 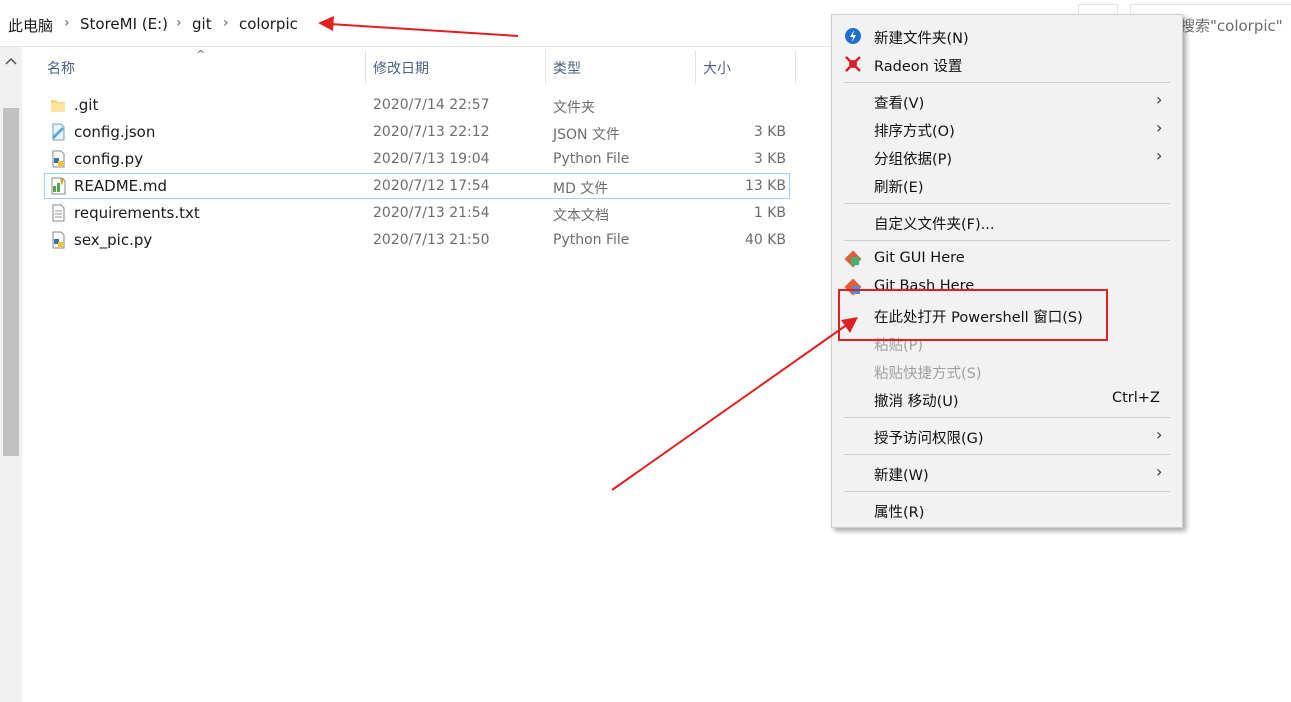 What do you see at coordinates (918, 67) in the screenshot?
I see `menu-item-label: Radeon 设置` at bounding box center [918, 67].